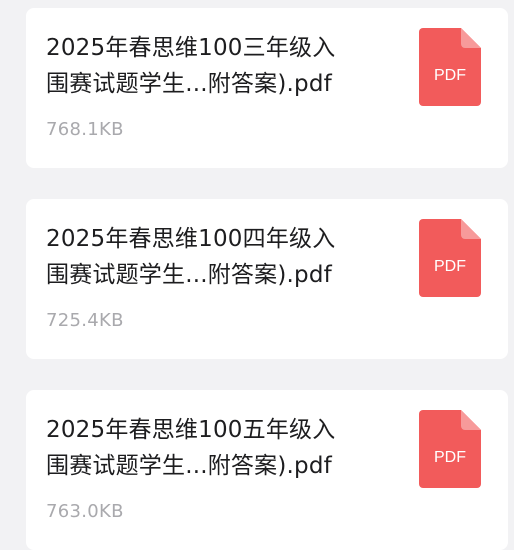 Image resolution: width=514 pixels, height=550 pixels. I want to click on file-size: 763.0KB, so click(85, 511).